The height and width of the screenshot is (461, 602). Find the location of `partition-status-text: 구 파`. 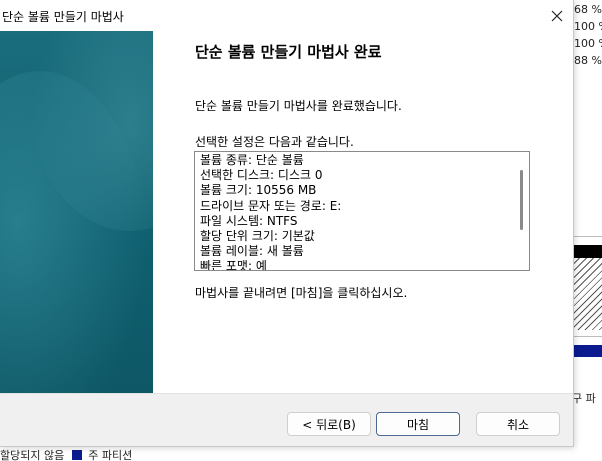

partition-status-text: 구 파 is located at coordinates (584, 398).